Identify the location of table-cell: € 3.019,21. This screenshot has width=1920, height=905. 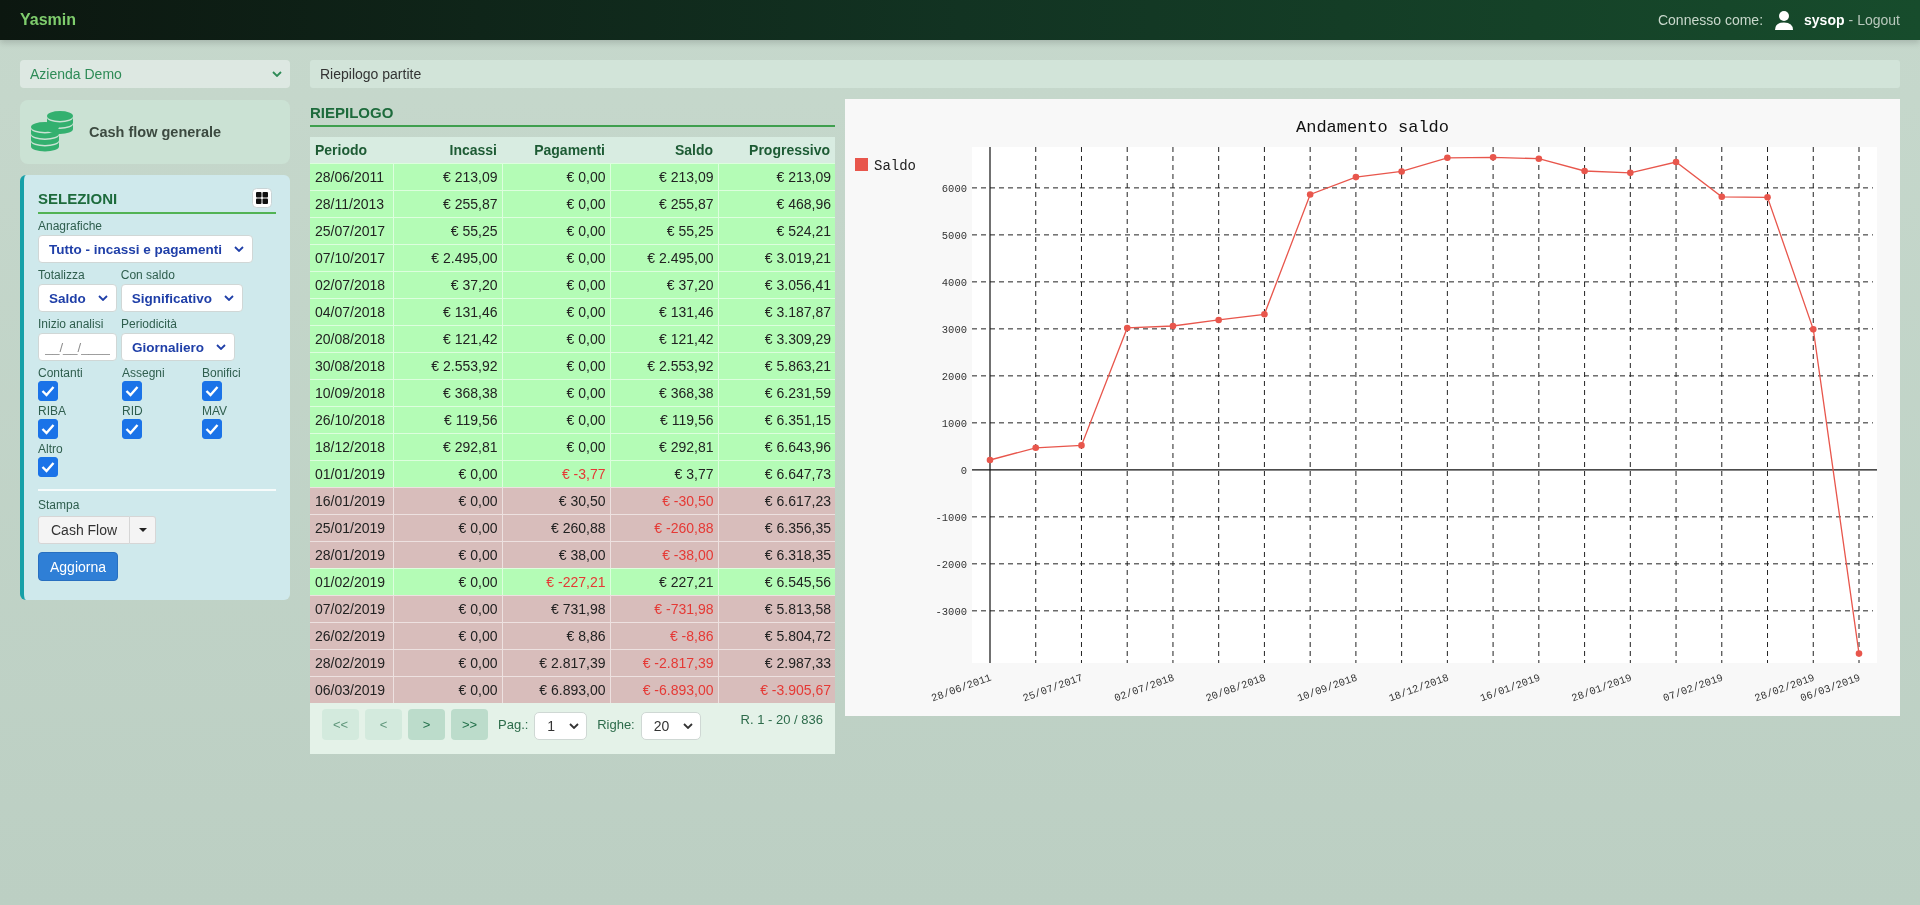
(776, 257).